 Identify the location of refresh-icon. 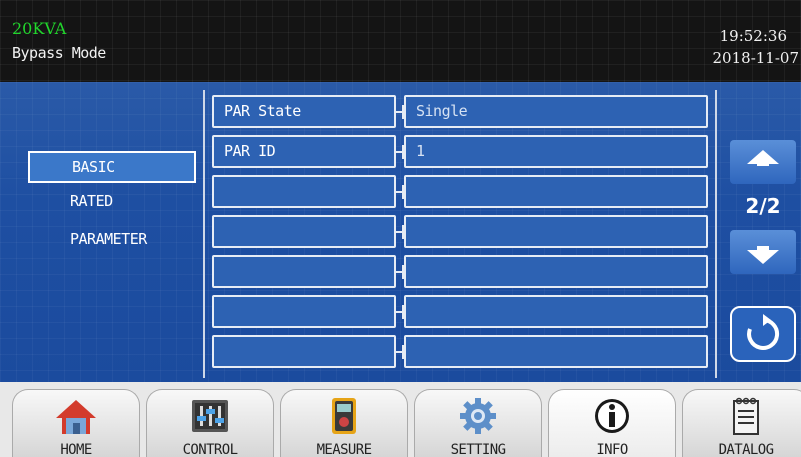
(763, 332).